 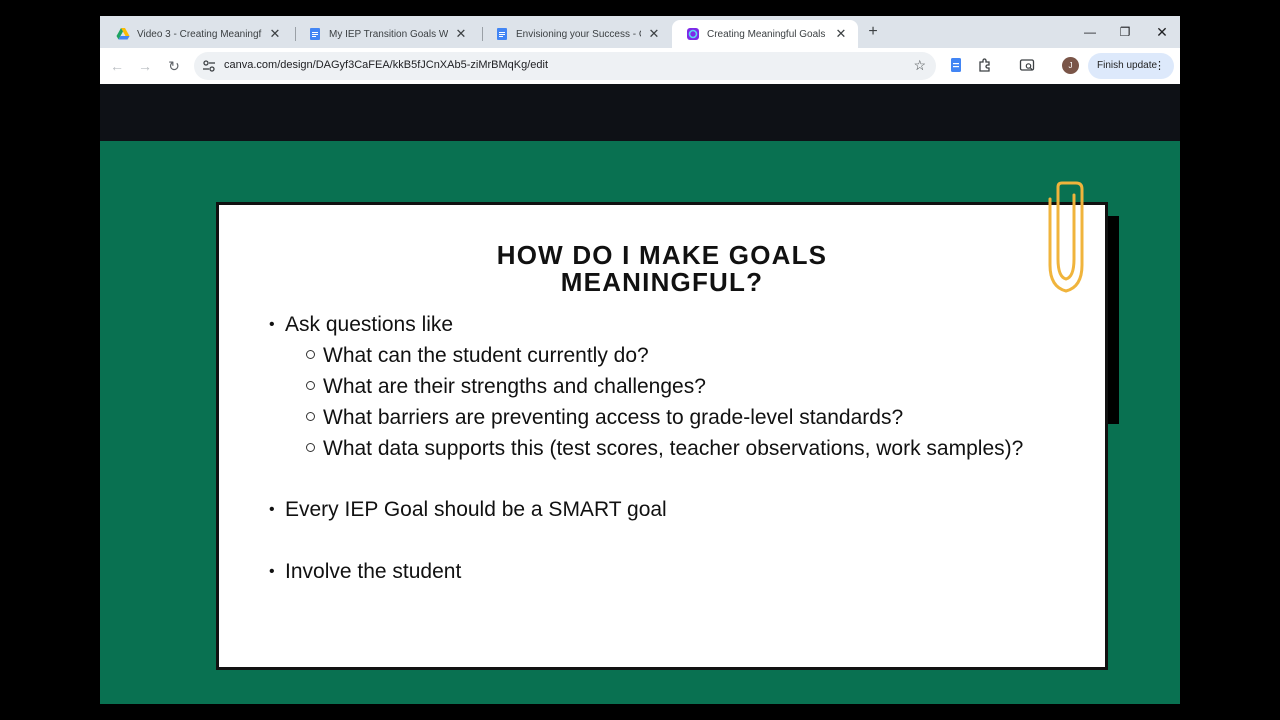 I want to click on forward-button: →, so click(x=145, y=66).